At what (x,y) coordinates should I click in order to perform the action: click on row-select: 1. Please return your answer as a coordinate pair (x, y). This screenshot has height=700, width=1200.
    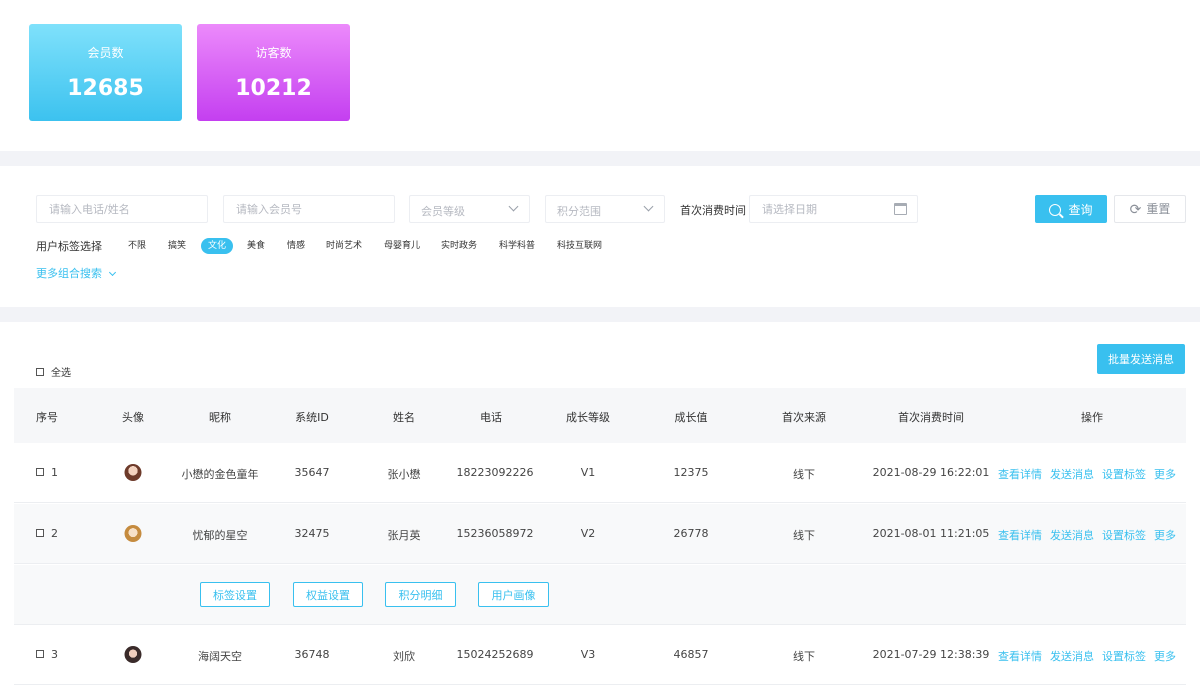
    Looking at the image, I should click on (47, 472).